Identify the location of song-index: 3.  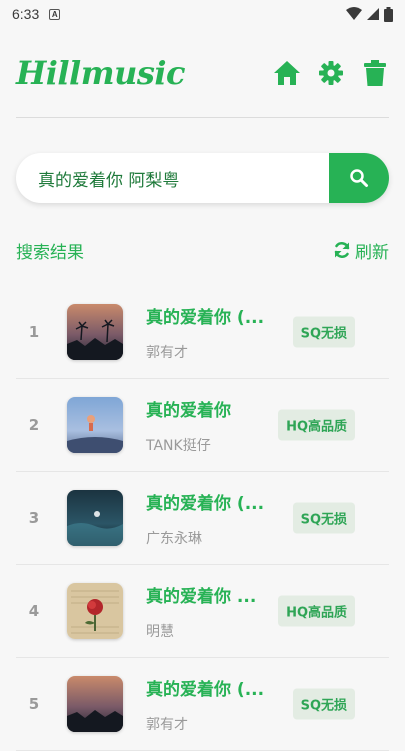
(34, 518).